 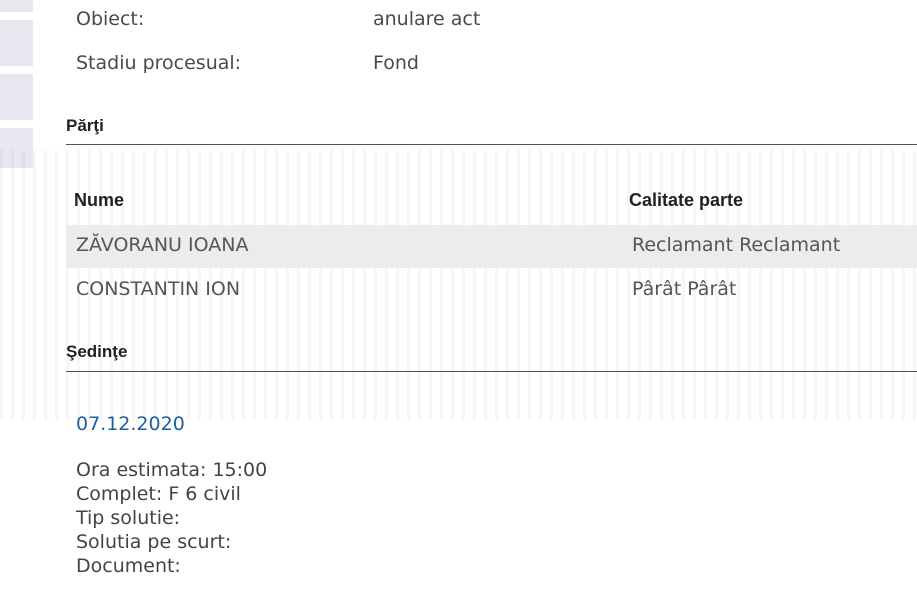 I want to click on hearing-panel: Complet: F 6 civil, so click(x=158, y=494).